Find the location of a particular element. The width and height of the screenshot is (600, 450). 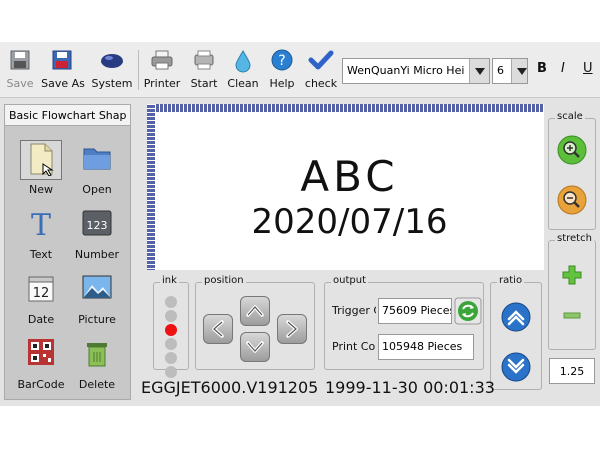

save-icon is located at coordinates (20, 60).